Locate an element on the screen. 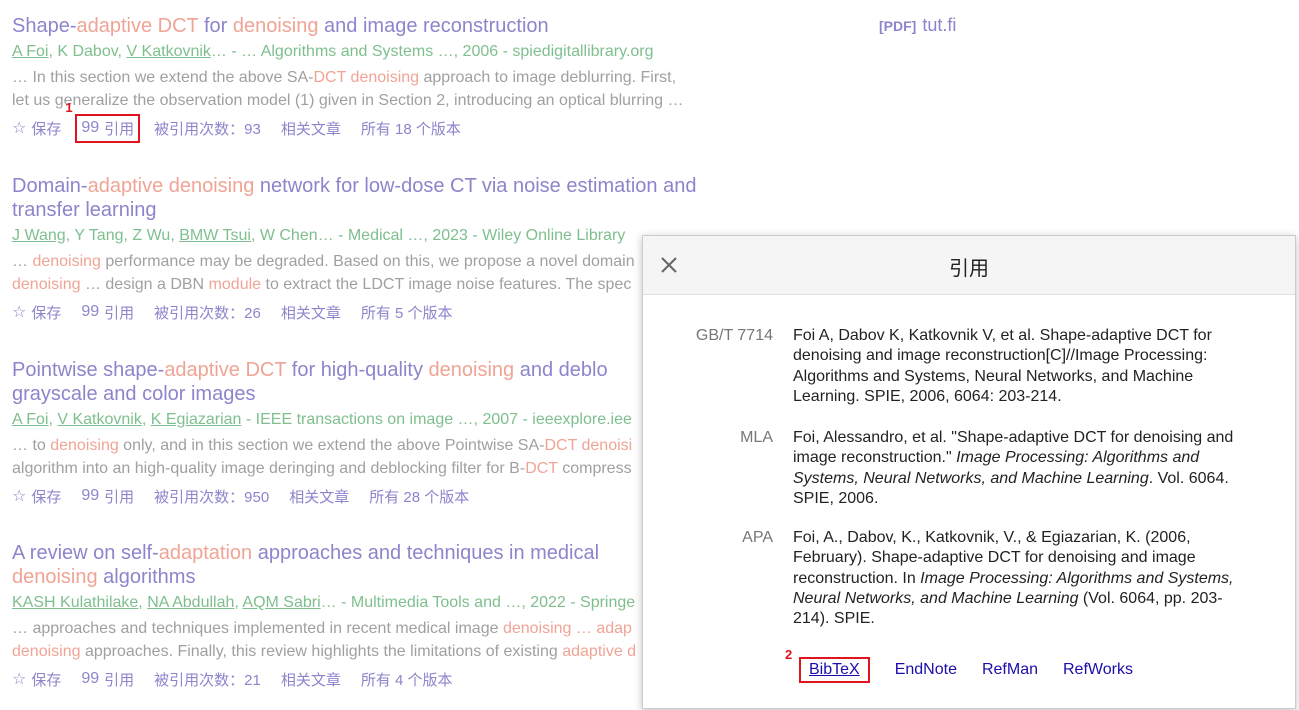 This screenshot has height=710, width=1299. pdf-tag: [PDF] is located at coordinates (898, 26).